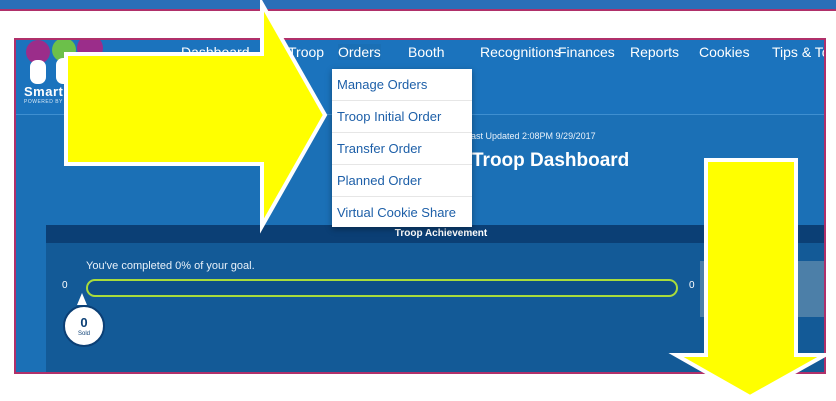 The height and width of the screenshot is (401, 836). What do you see at coordinates (520, 52) in the screenshot?
I see `nav-recognitions: Recognitions` at bounding box center [520, 52].